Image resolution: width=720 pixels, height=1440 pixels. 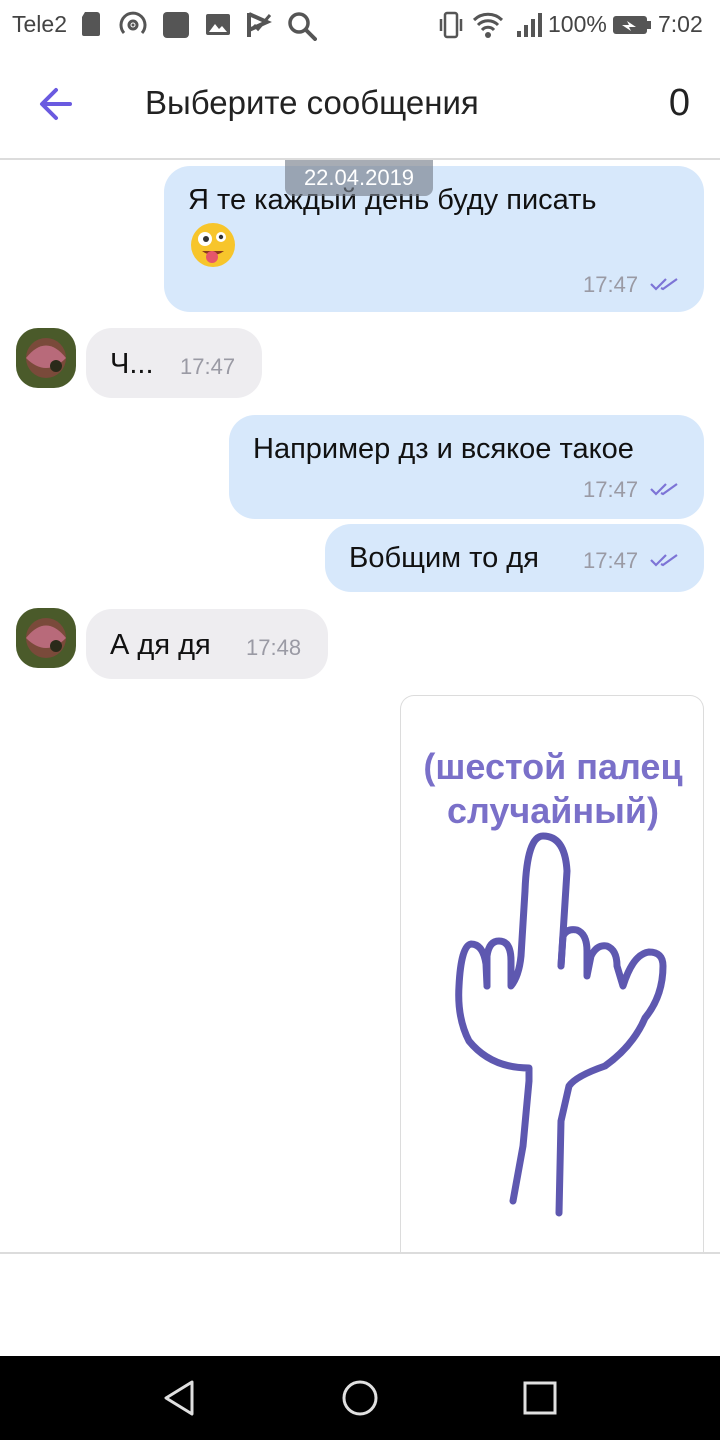 I want to click on message-bubble-outgoing: Например дз и всякое такое 17:47, so click(x=466, y=467).